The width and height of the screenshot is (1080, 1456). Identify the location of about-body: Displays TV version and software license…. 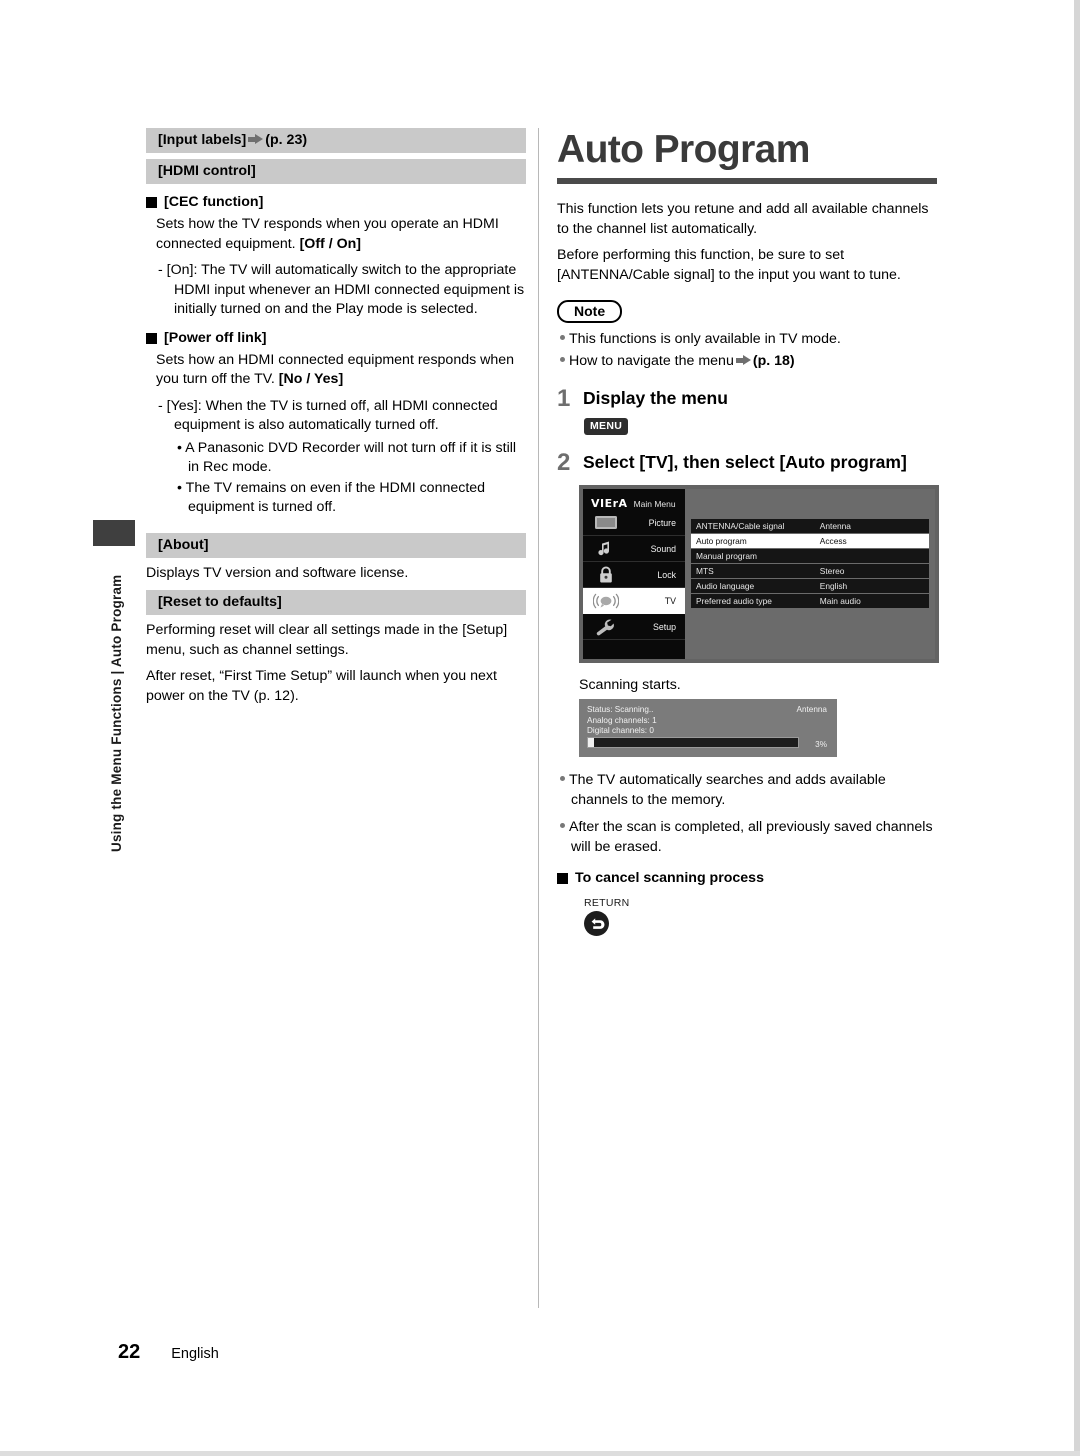
(277, 572).